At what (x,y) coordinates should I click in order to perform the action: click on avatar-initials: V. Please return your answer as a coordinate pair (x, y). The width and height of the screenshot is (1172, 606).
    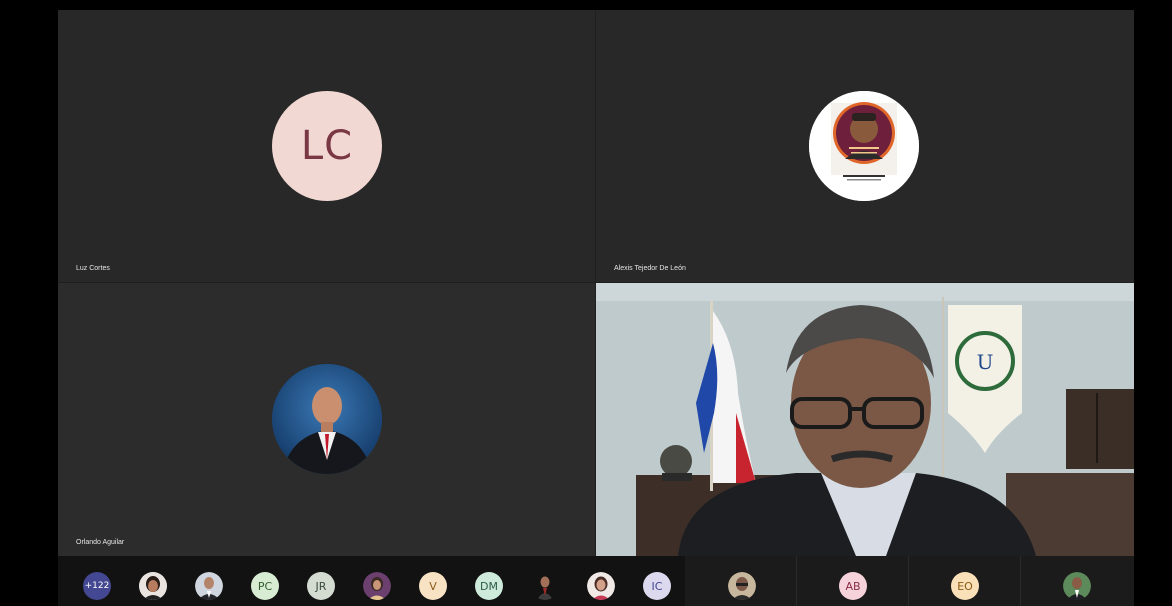
    Looking at the image, I should click on (433, 586).